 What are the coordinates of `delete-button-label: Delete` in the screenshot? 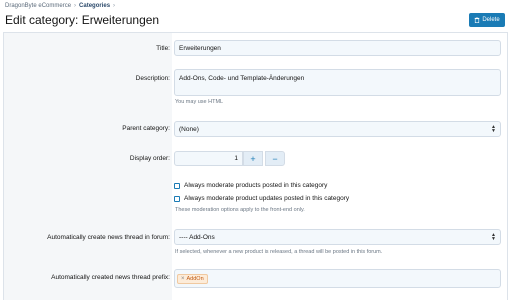 It's located at (491, 20).